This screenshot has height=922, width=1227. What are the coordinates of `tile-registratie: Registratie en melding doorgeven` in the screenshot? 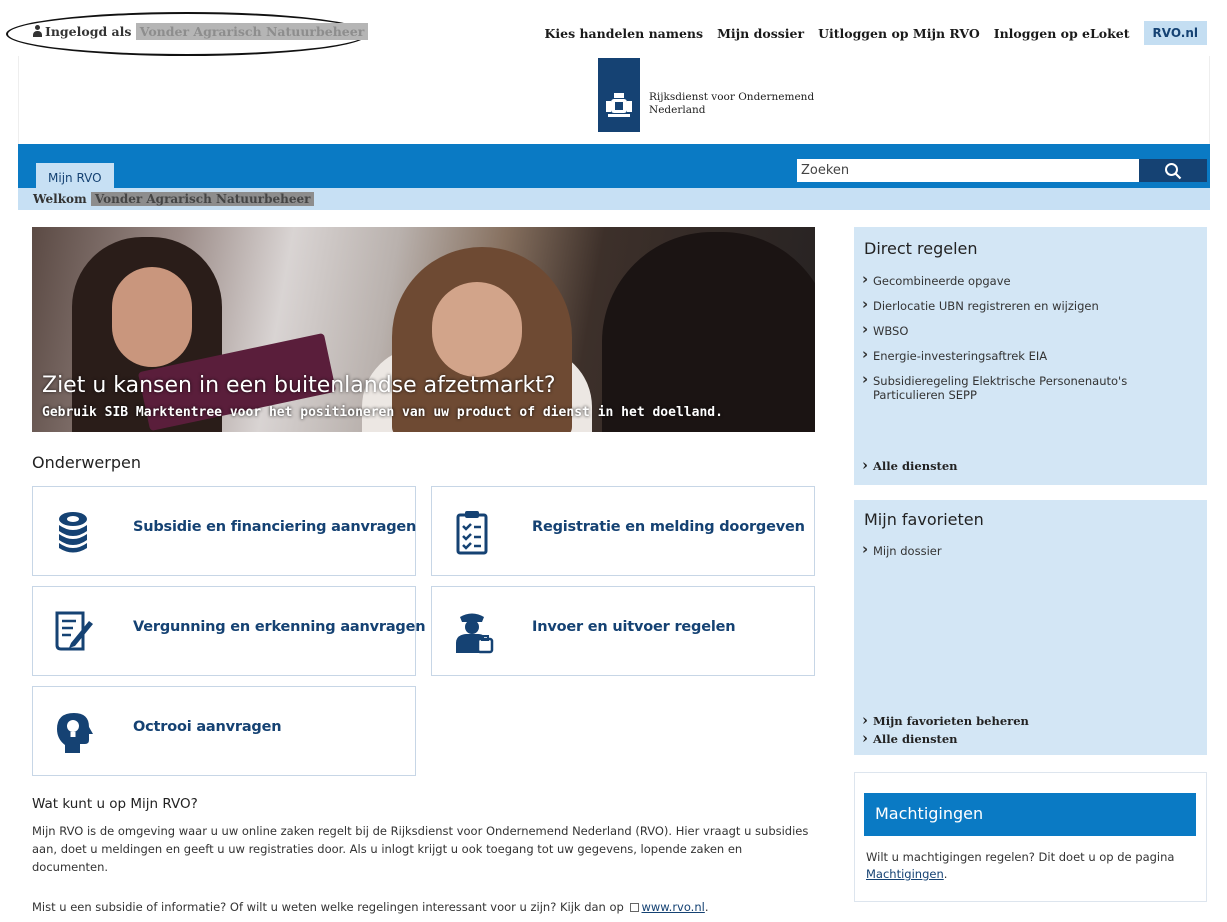 It's located at (623, 531).